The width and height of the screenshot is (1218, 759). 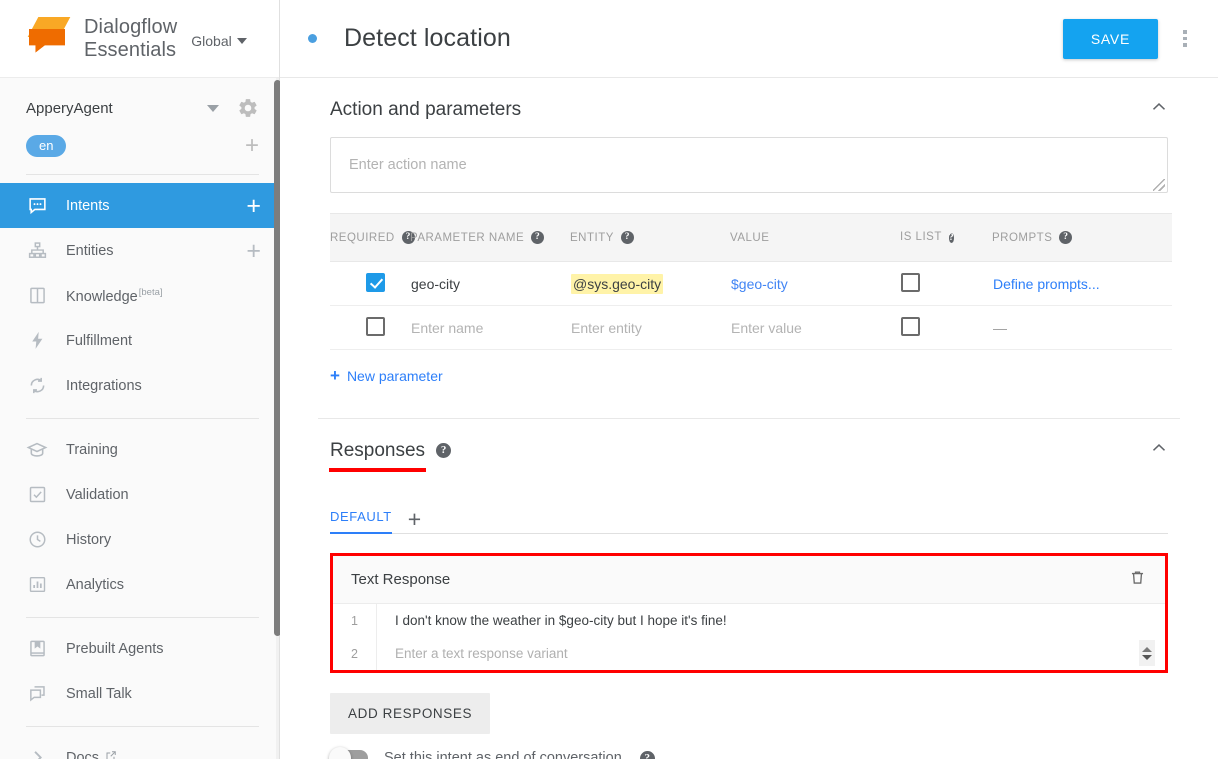 What do you see at coordinates (49, 39) in the screenshot?
I see `dialogflow-logo-icon` at bounding box center [49, 39].